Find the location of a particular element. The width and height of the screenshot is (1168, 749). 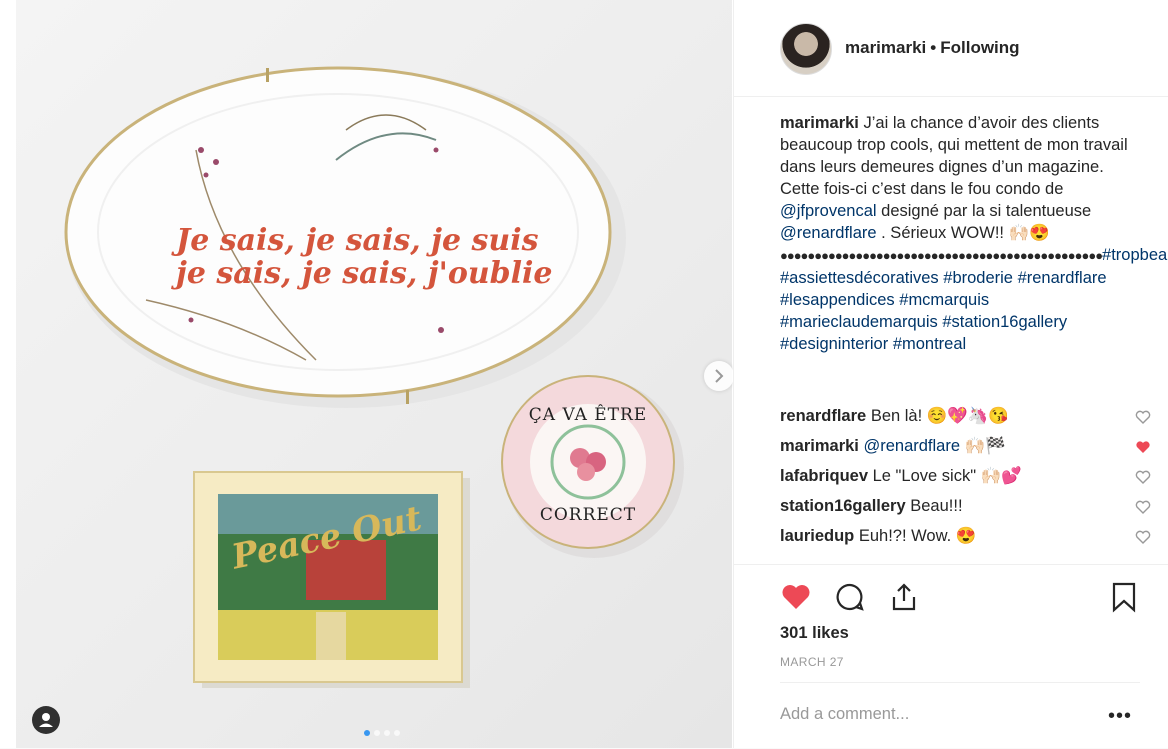

chevron-right-icon is located at coordinates (719, 376).